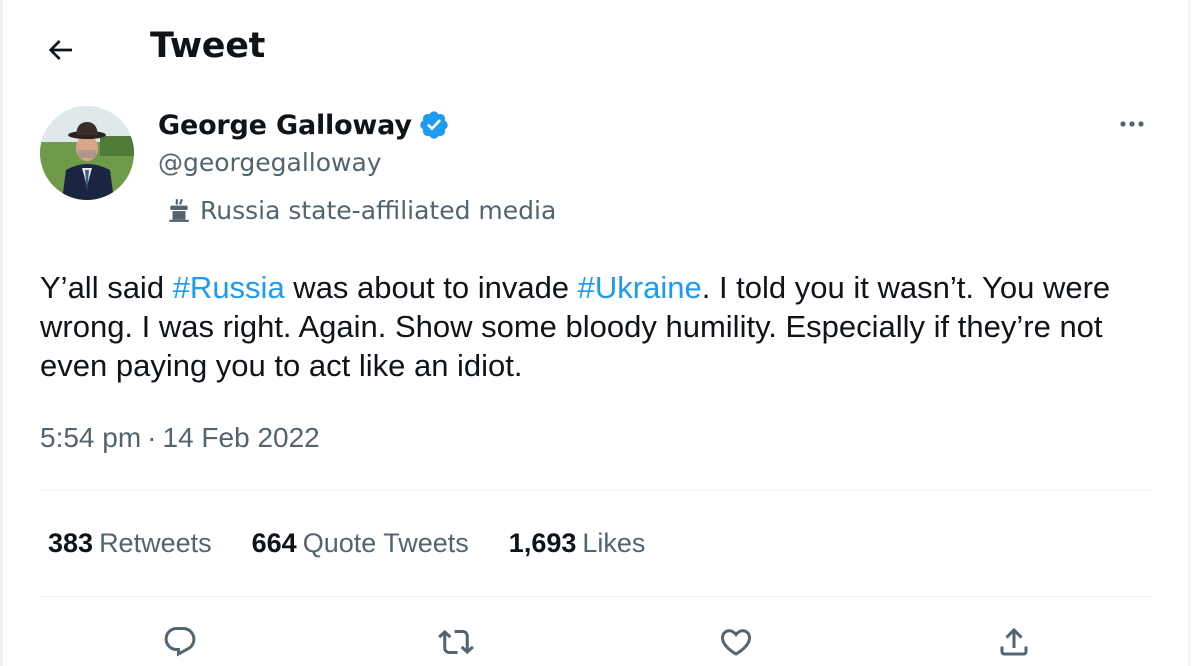 The height and width of the screenshot is (666, 1200). Describe the element at coordinates (378, 210) in the screenshot. I see `state-media-label-text: Russia state-affiliated media` at that location.